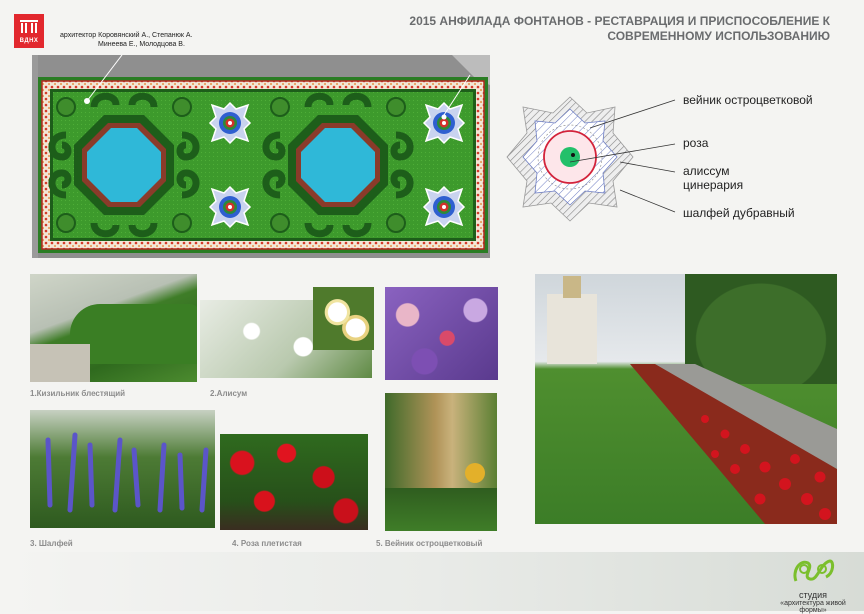 This screenshot has width=864, height=614. What do you see at coordinates (441, 333) in the screenshot?
I see `photo-tulips` at bounding box center [441, 333].